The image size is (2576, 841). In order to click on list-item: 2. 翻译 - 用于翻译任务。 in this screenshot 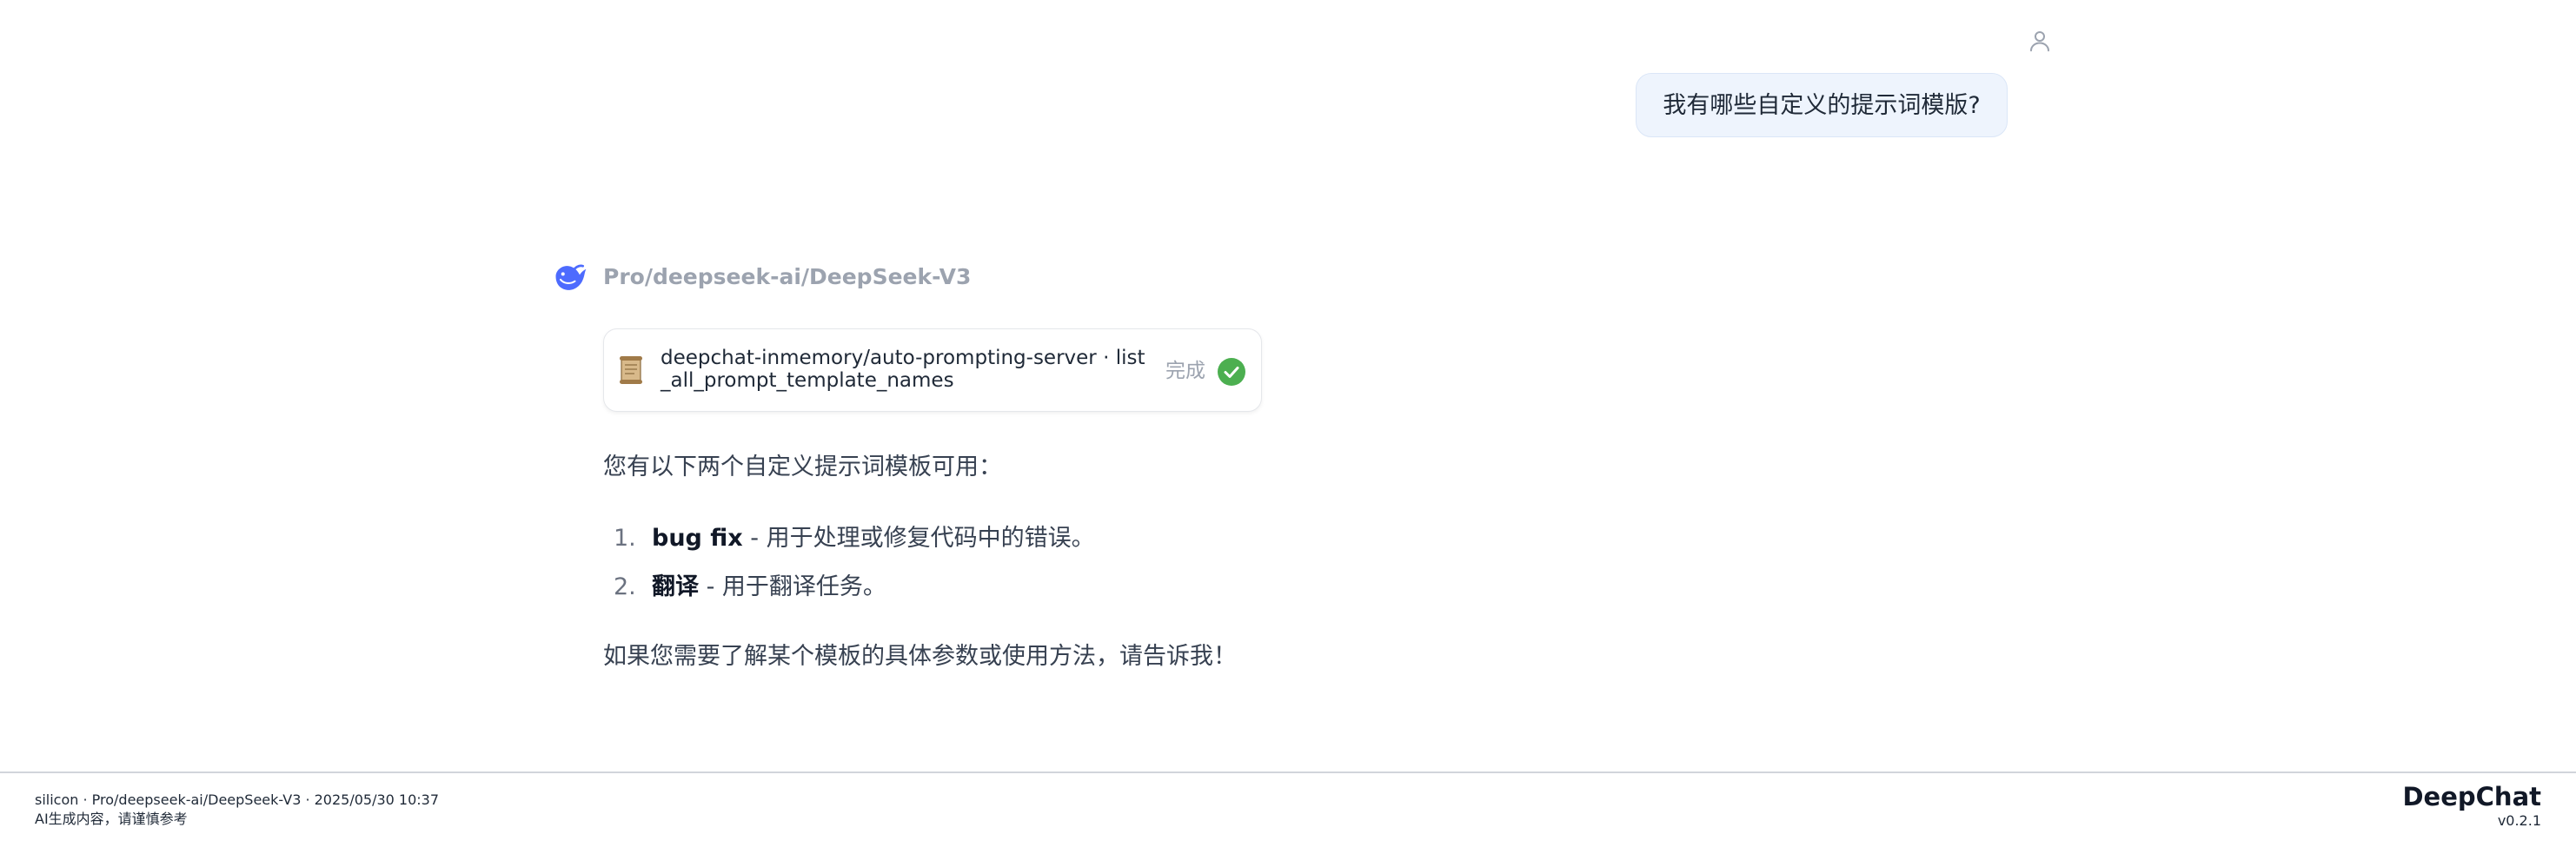, I will do `click(744, 587)`.